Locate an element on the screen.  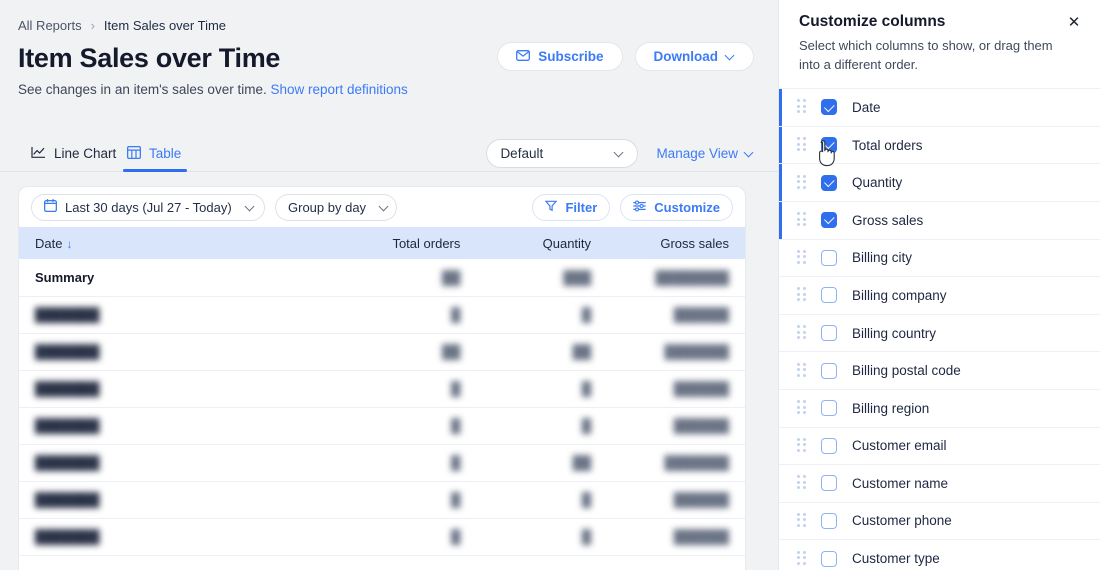
view-controls: Default Manage View is located at coordinates (620, 153).